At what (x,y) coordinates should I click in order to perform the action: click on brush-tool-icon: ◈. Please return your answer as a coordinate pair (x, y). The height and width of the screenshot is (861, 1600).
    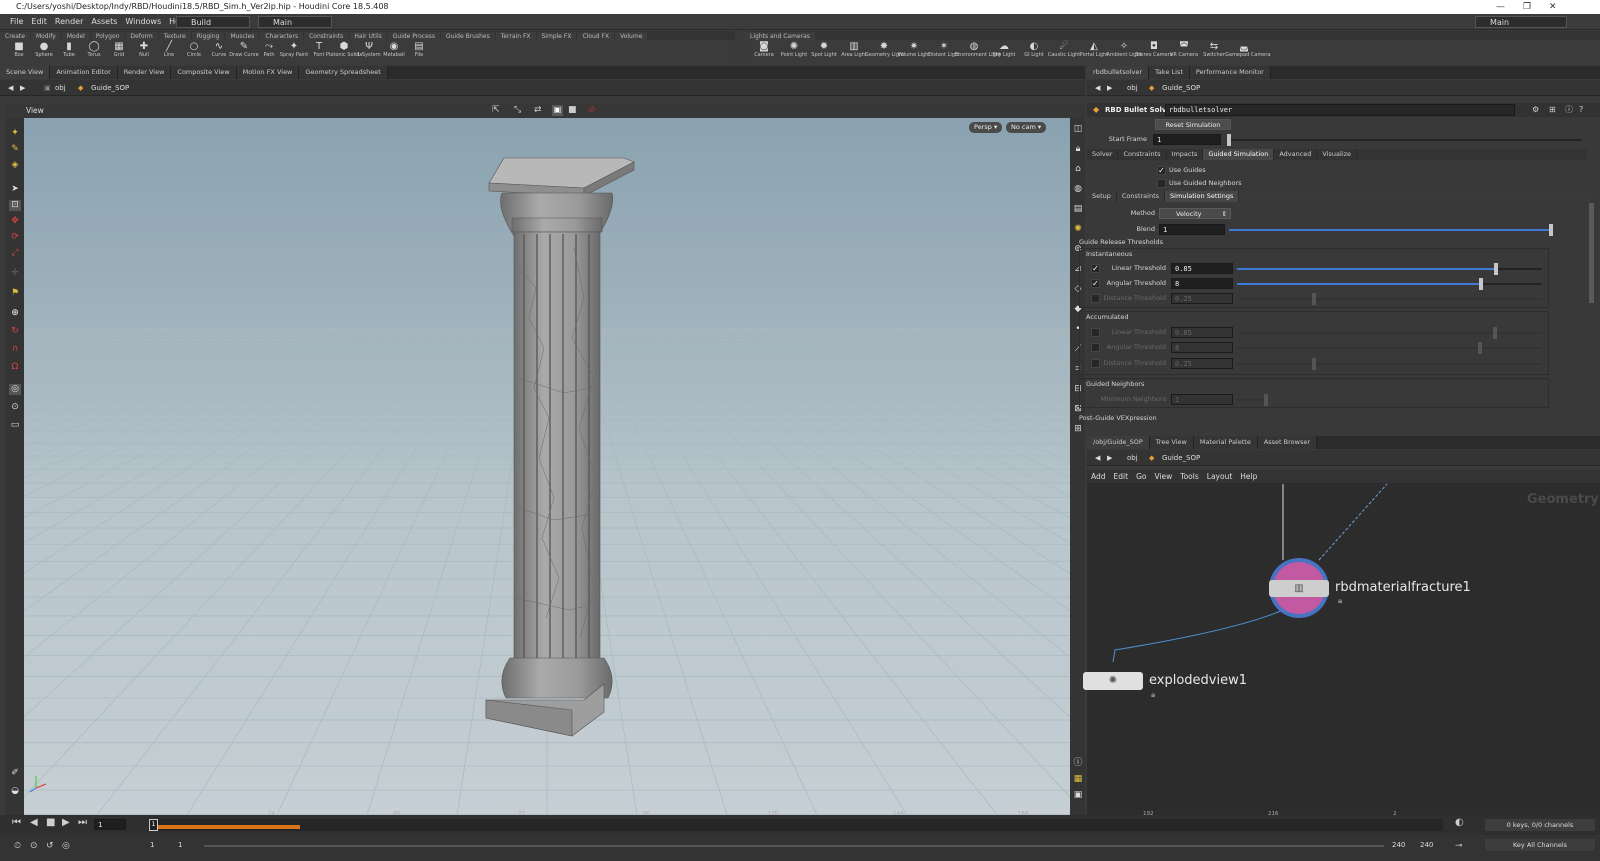
    Looking at the image, I should click on (15, 165).